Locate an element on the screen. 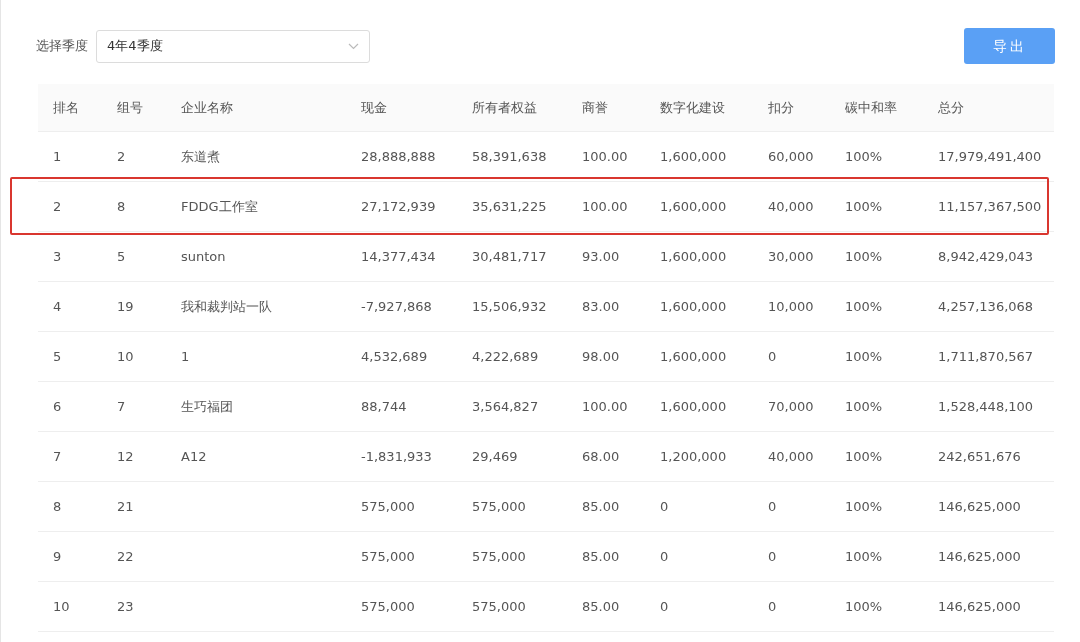 The width and height of the screenshot is (1080, 642). table-cell: 4,222,689 is located at coordinates (505, 356).